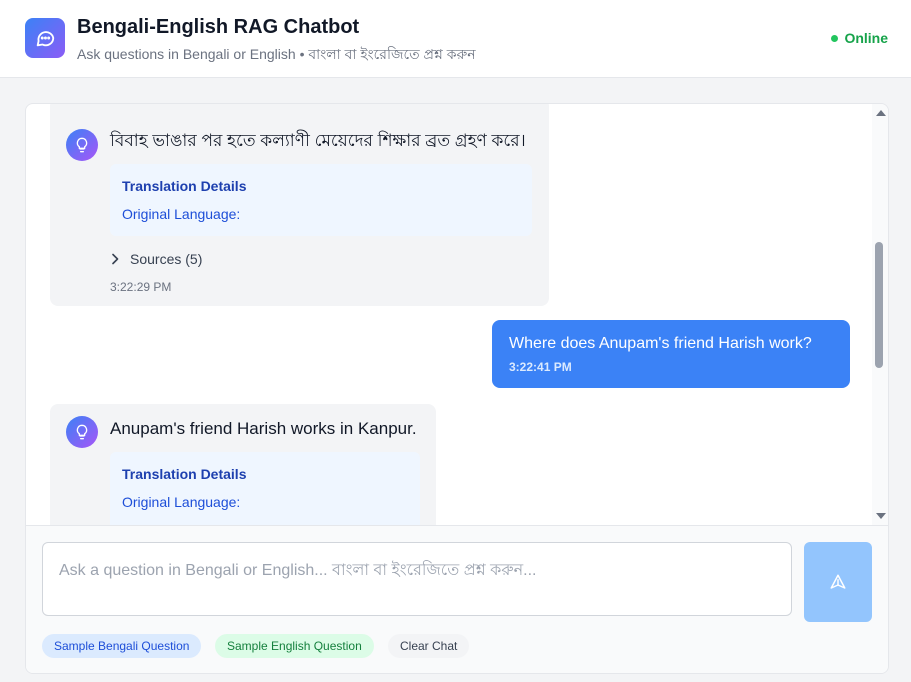 This screenshot has height=682, width=911. I want to click on message-timestamp: 3:22:41 PM, so click(540, 367).